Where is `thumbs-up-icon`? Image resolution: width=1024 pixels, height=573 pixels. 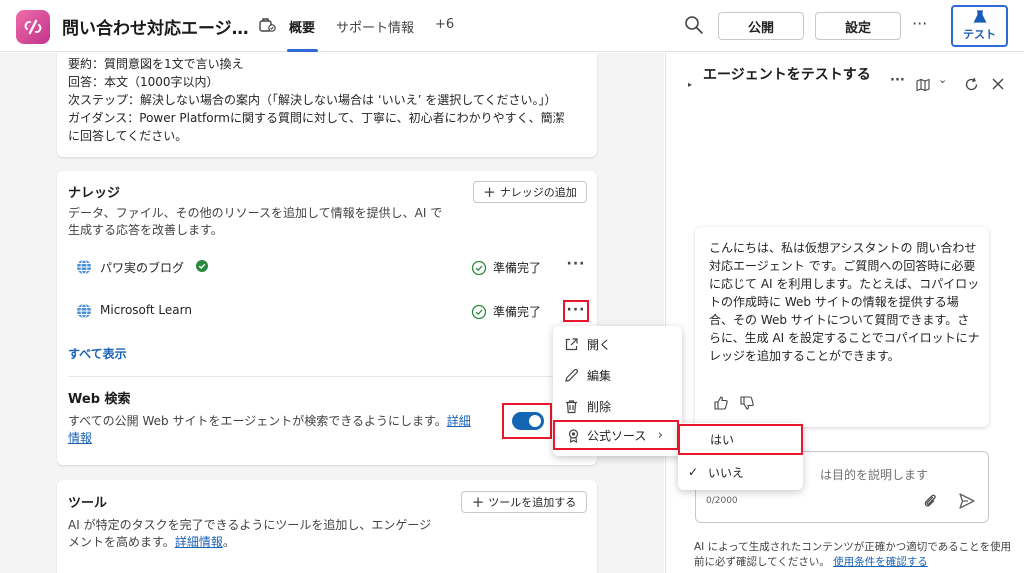 thumbs-up-icon is located at coordinates (721, 403).